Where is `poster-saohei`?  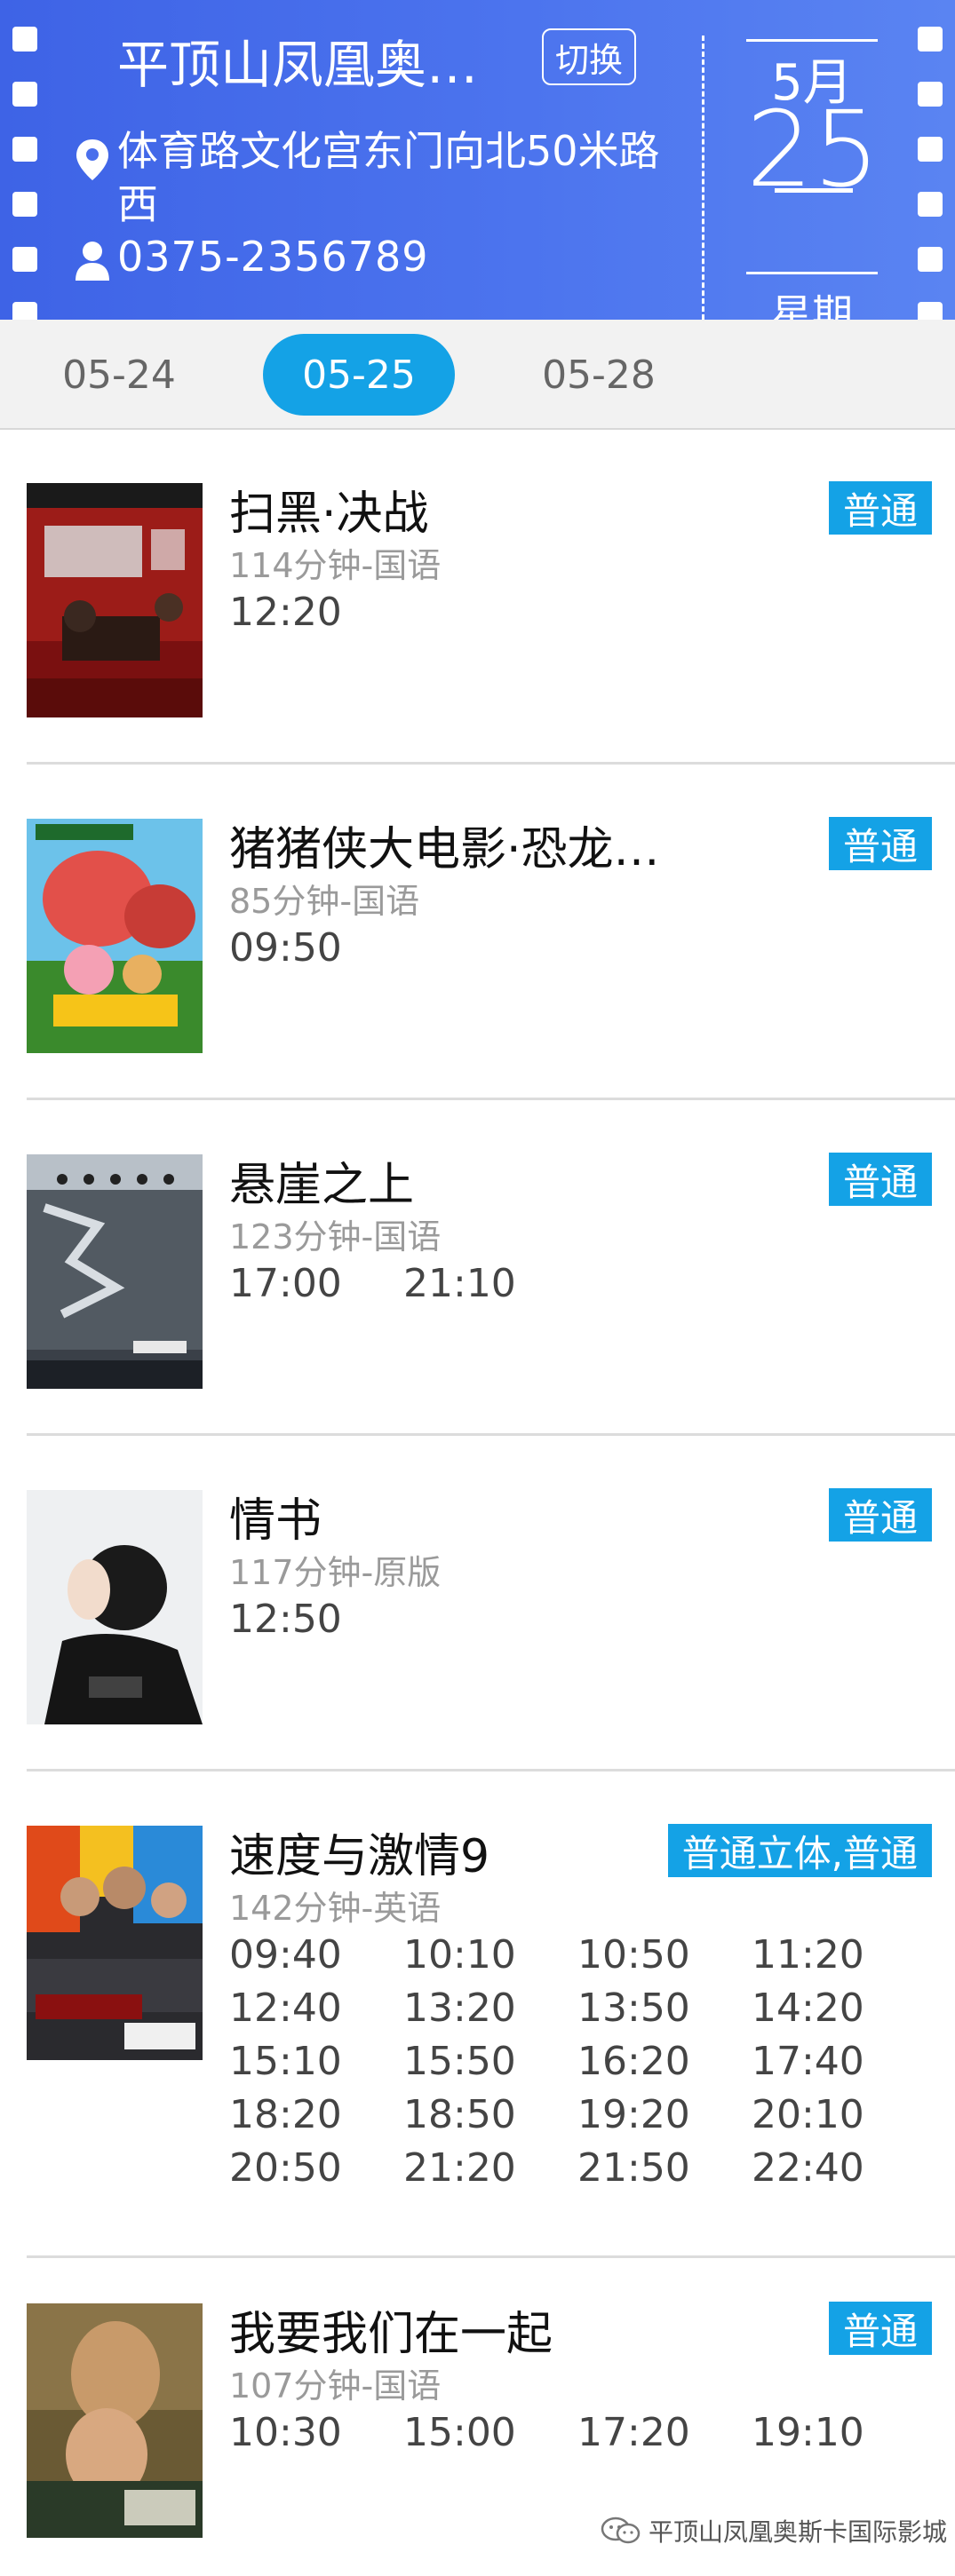 poster-saohei is located at coordinates (115, 600).